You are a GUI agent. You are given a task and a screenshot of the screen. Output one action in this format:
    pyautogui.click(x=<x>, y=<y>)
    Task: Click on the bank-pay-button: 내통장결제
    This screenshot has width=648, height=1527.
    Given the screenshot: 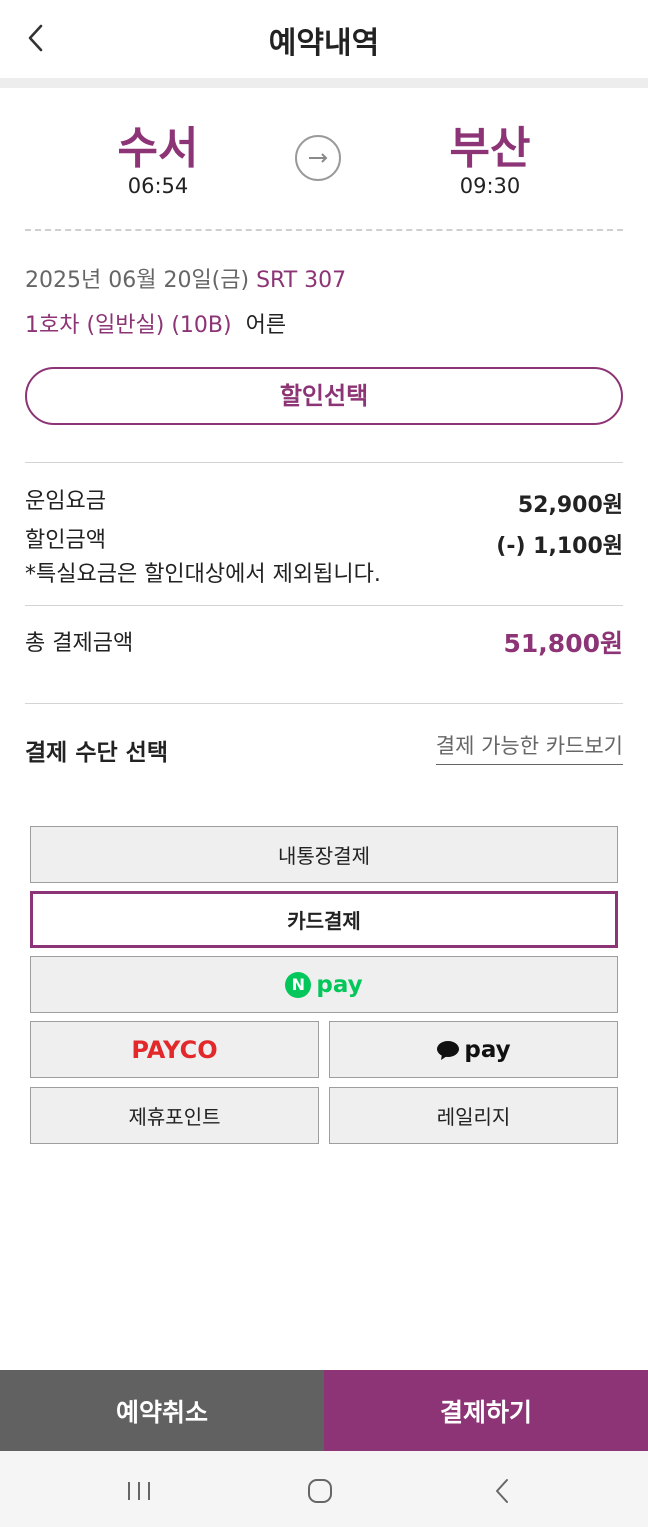 What is the action you would take?
    pyautogui.click(x=324, y=854)
    